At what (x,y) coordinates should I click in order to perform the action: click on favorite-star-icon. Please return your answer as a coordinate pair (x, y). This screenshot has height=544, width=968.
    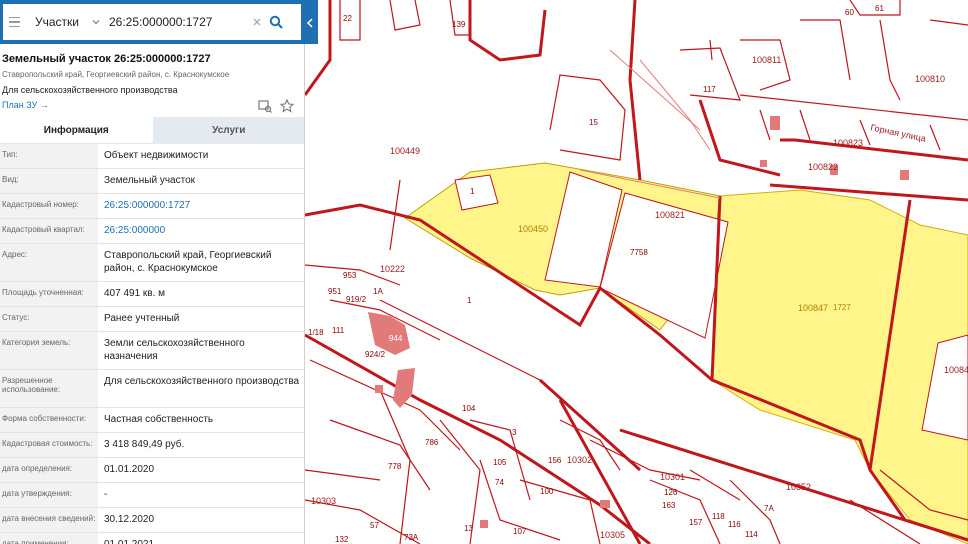
    Looking at the image, I should click on (287, 108).